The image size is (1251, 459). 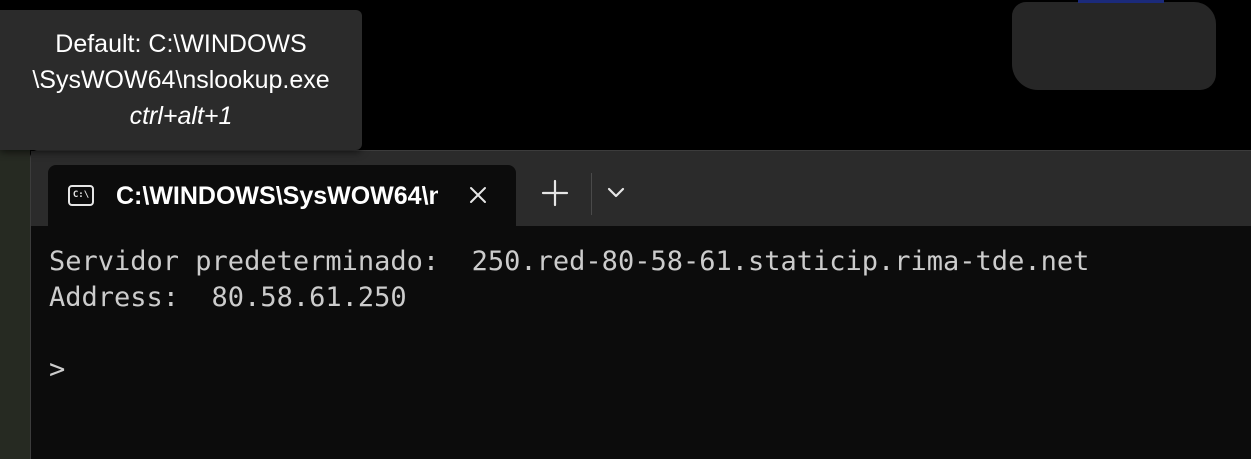 I want to click on desktop-edge, so click(x=15, y=304).